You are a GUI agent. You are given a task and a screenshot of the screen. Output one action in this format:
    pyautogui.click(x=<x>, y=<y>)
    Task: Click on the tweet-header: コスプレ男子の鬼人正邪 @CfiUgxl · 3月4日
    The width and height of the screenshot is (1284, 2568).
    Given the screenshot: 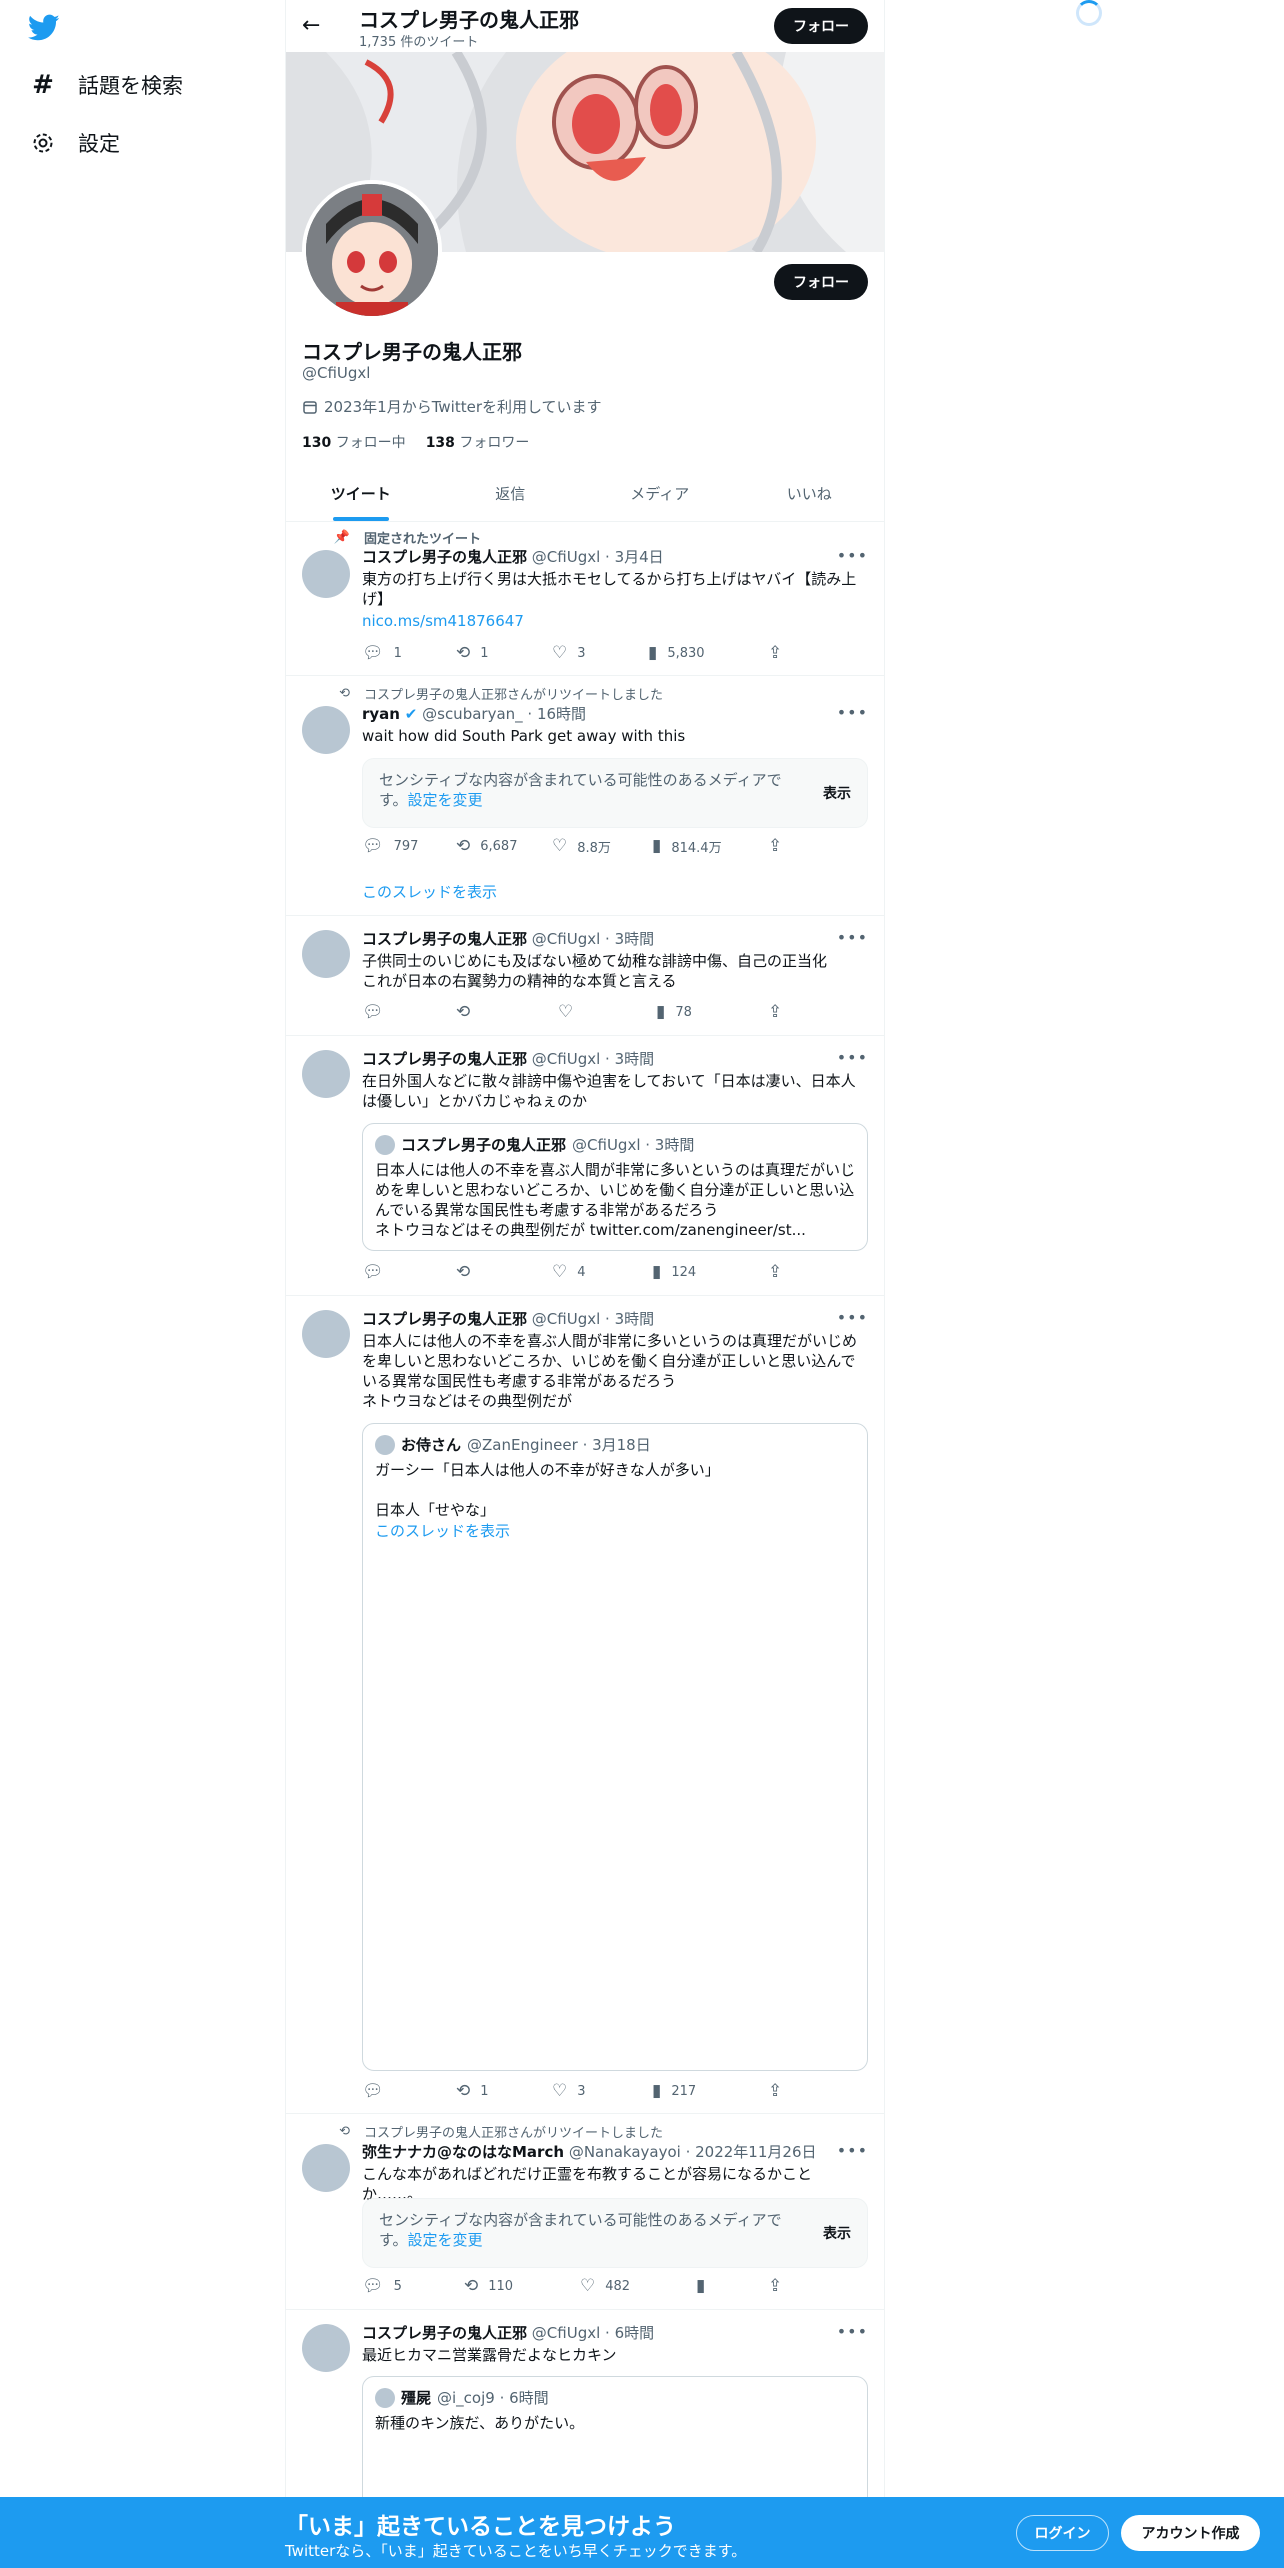 What is the action you would take?
    pyautogui.click(x=513, y=556)
    